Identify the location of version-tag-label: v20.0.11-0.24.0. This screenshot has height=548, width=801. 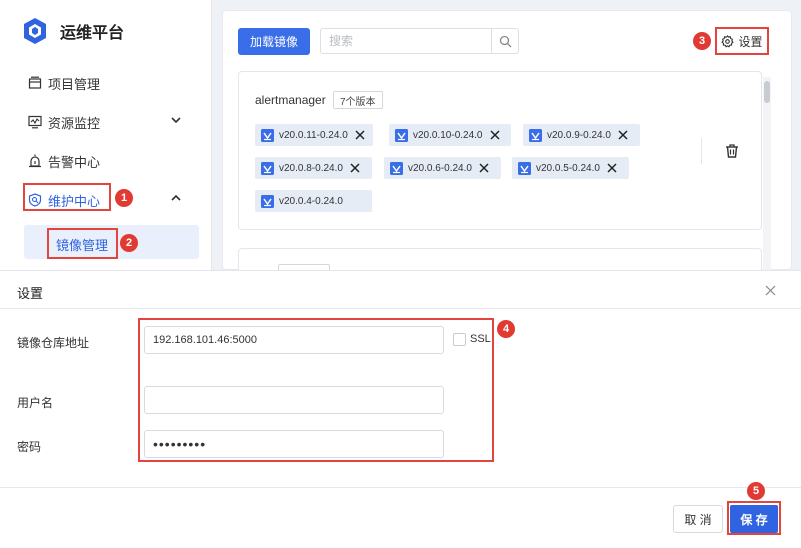
(313, 135).